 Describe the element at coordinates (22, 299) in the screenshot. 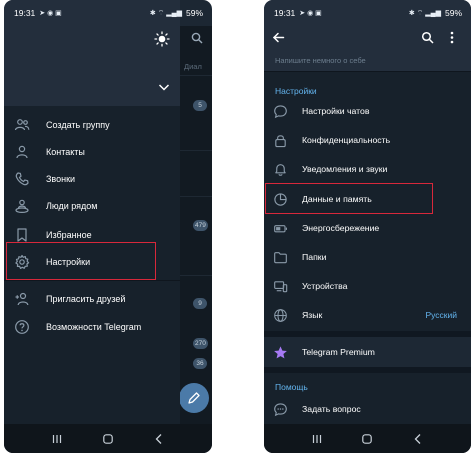

I see `add-person-icon` at that location.